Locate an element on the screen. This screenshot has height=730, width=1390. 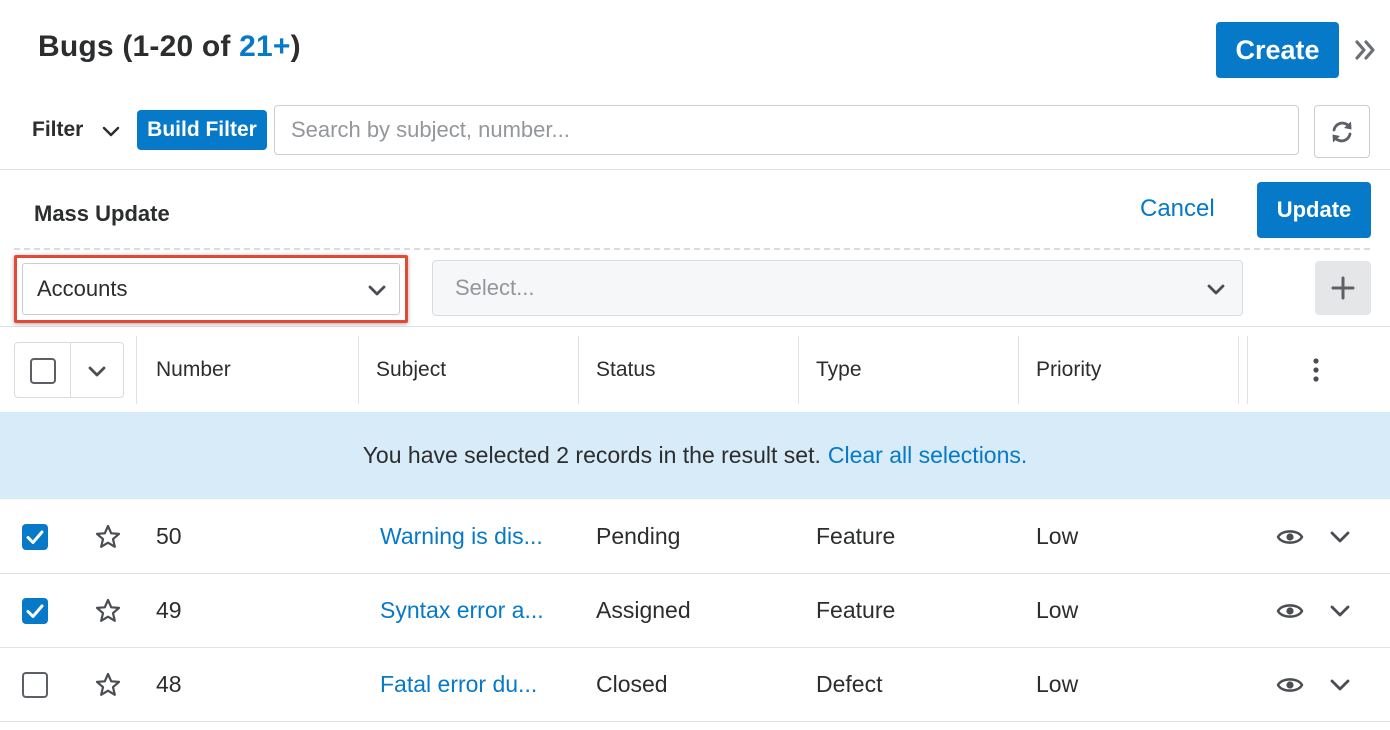
field-select: Accounts is located at coordinates (211, 289).